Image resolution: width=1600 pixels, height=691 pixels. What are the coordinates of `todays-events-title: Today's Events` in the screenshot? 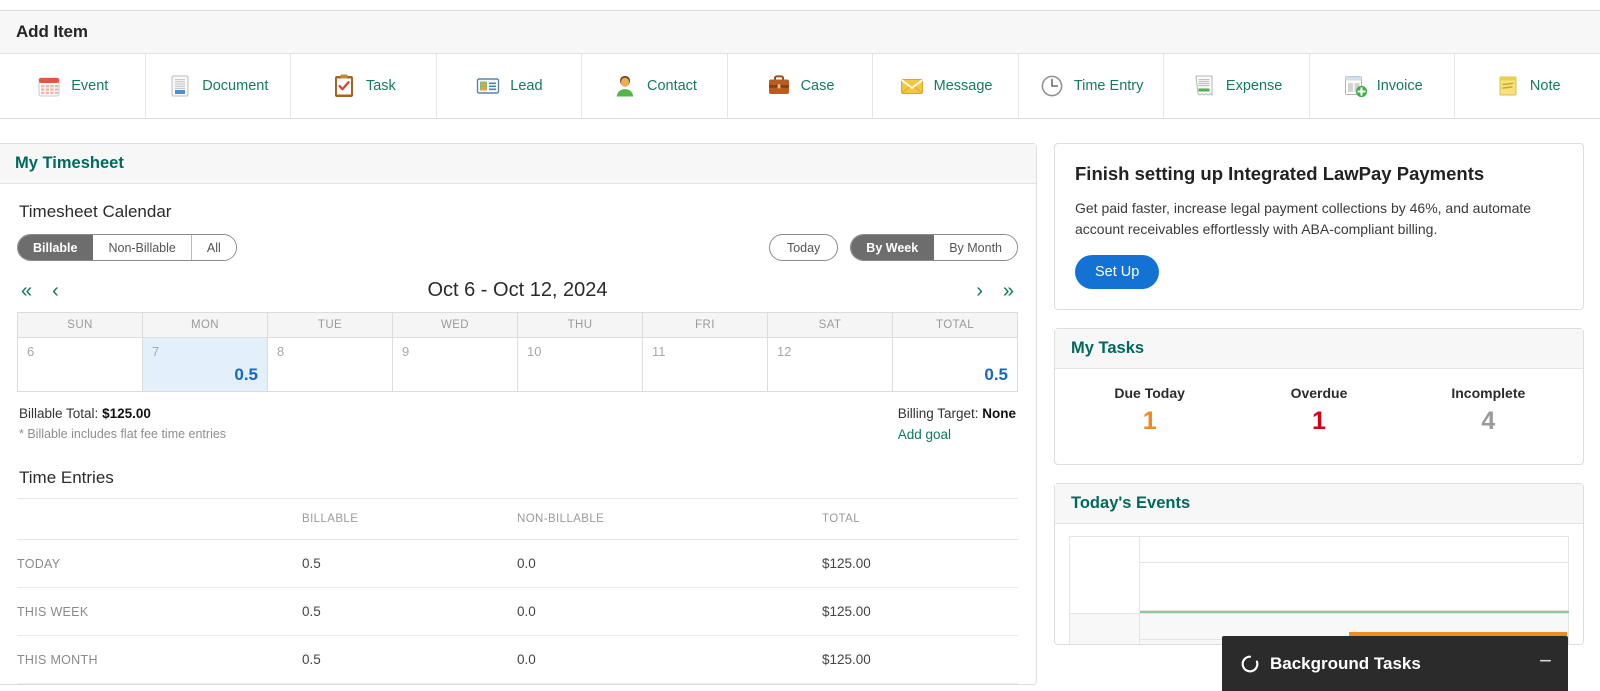 It's located at (1319, 504).